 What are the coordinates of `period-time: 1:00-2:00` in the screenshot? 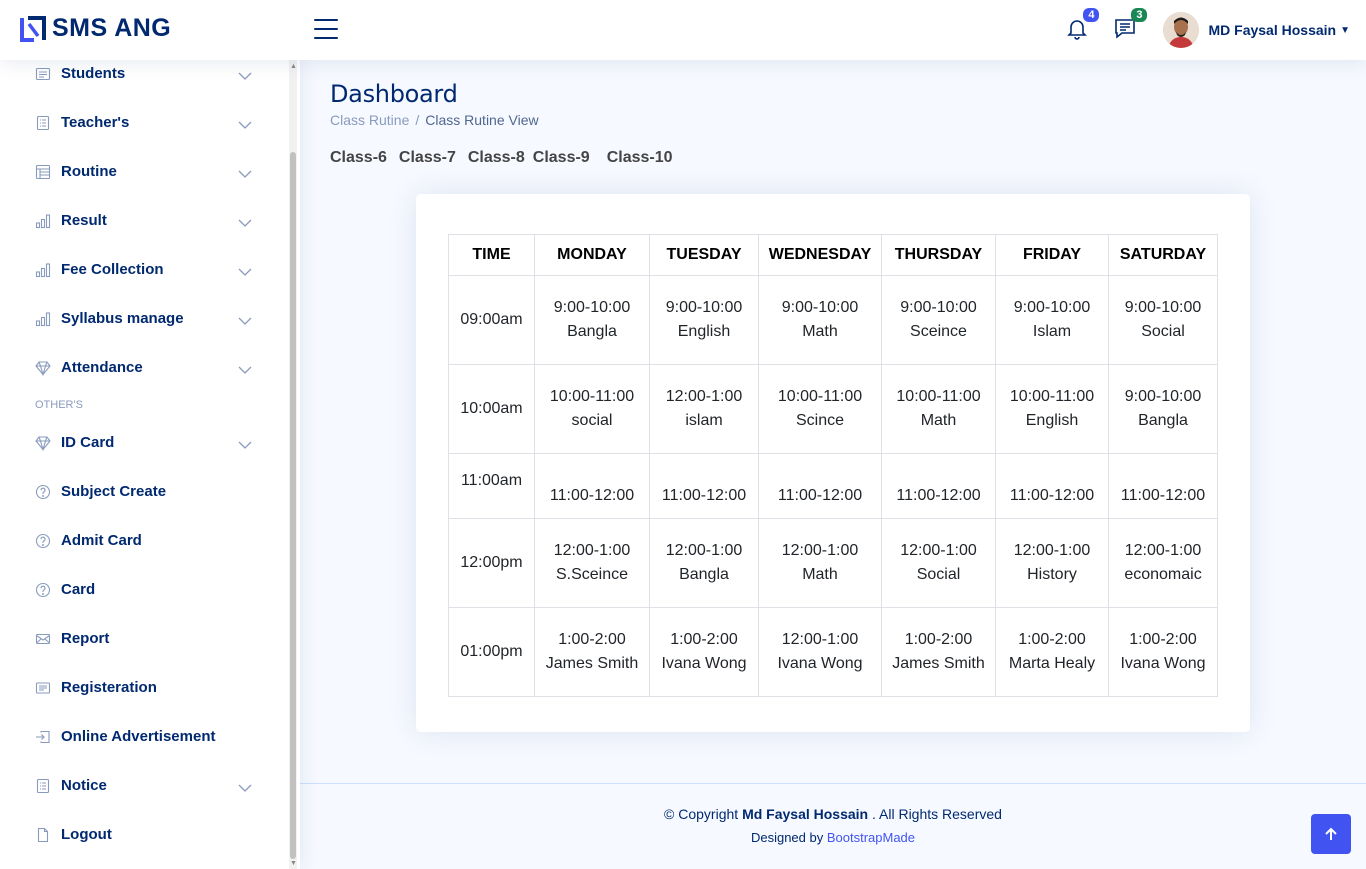 It's located at (938, 639).